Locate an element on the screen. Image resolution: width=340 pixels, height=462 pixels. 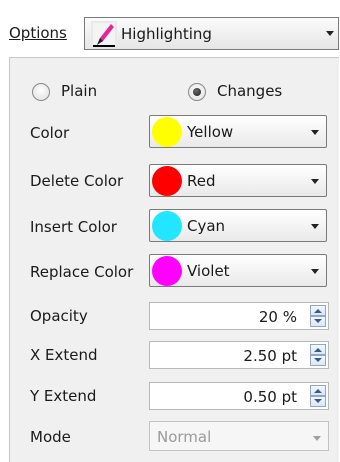
insert-color-value: Cyan is located at coordinates (206, 226).